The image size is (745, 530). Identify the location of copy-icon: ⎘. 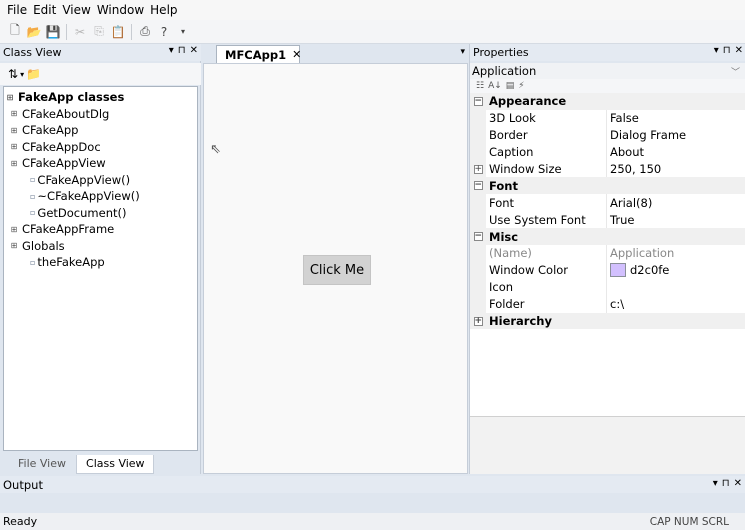
(99, 32).